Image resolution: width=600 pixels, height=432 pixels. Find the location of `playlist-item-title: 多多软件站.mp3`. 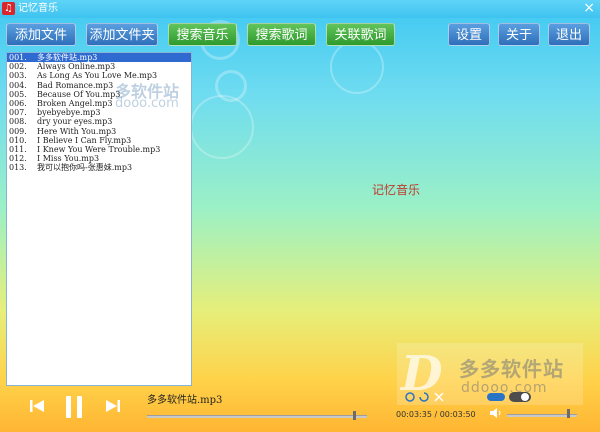

playlist-item-title: 多多软件站.mp3 is located at coordinates (67, 57).